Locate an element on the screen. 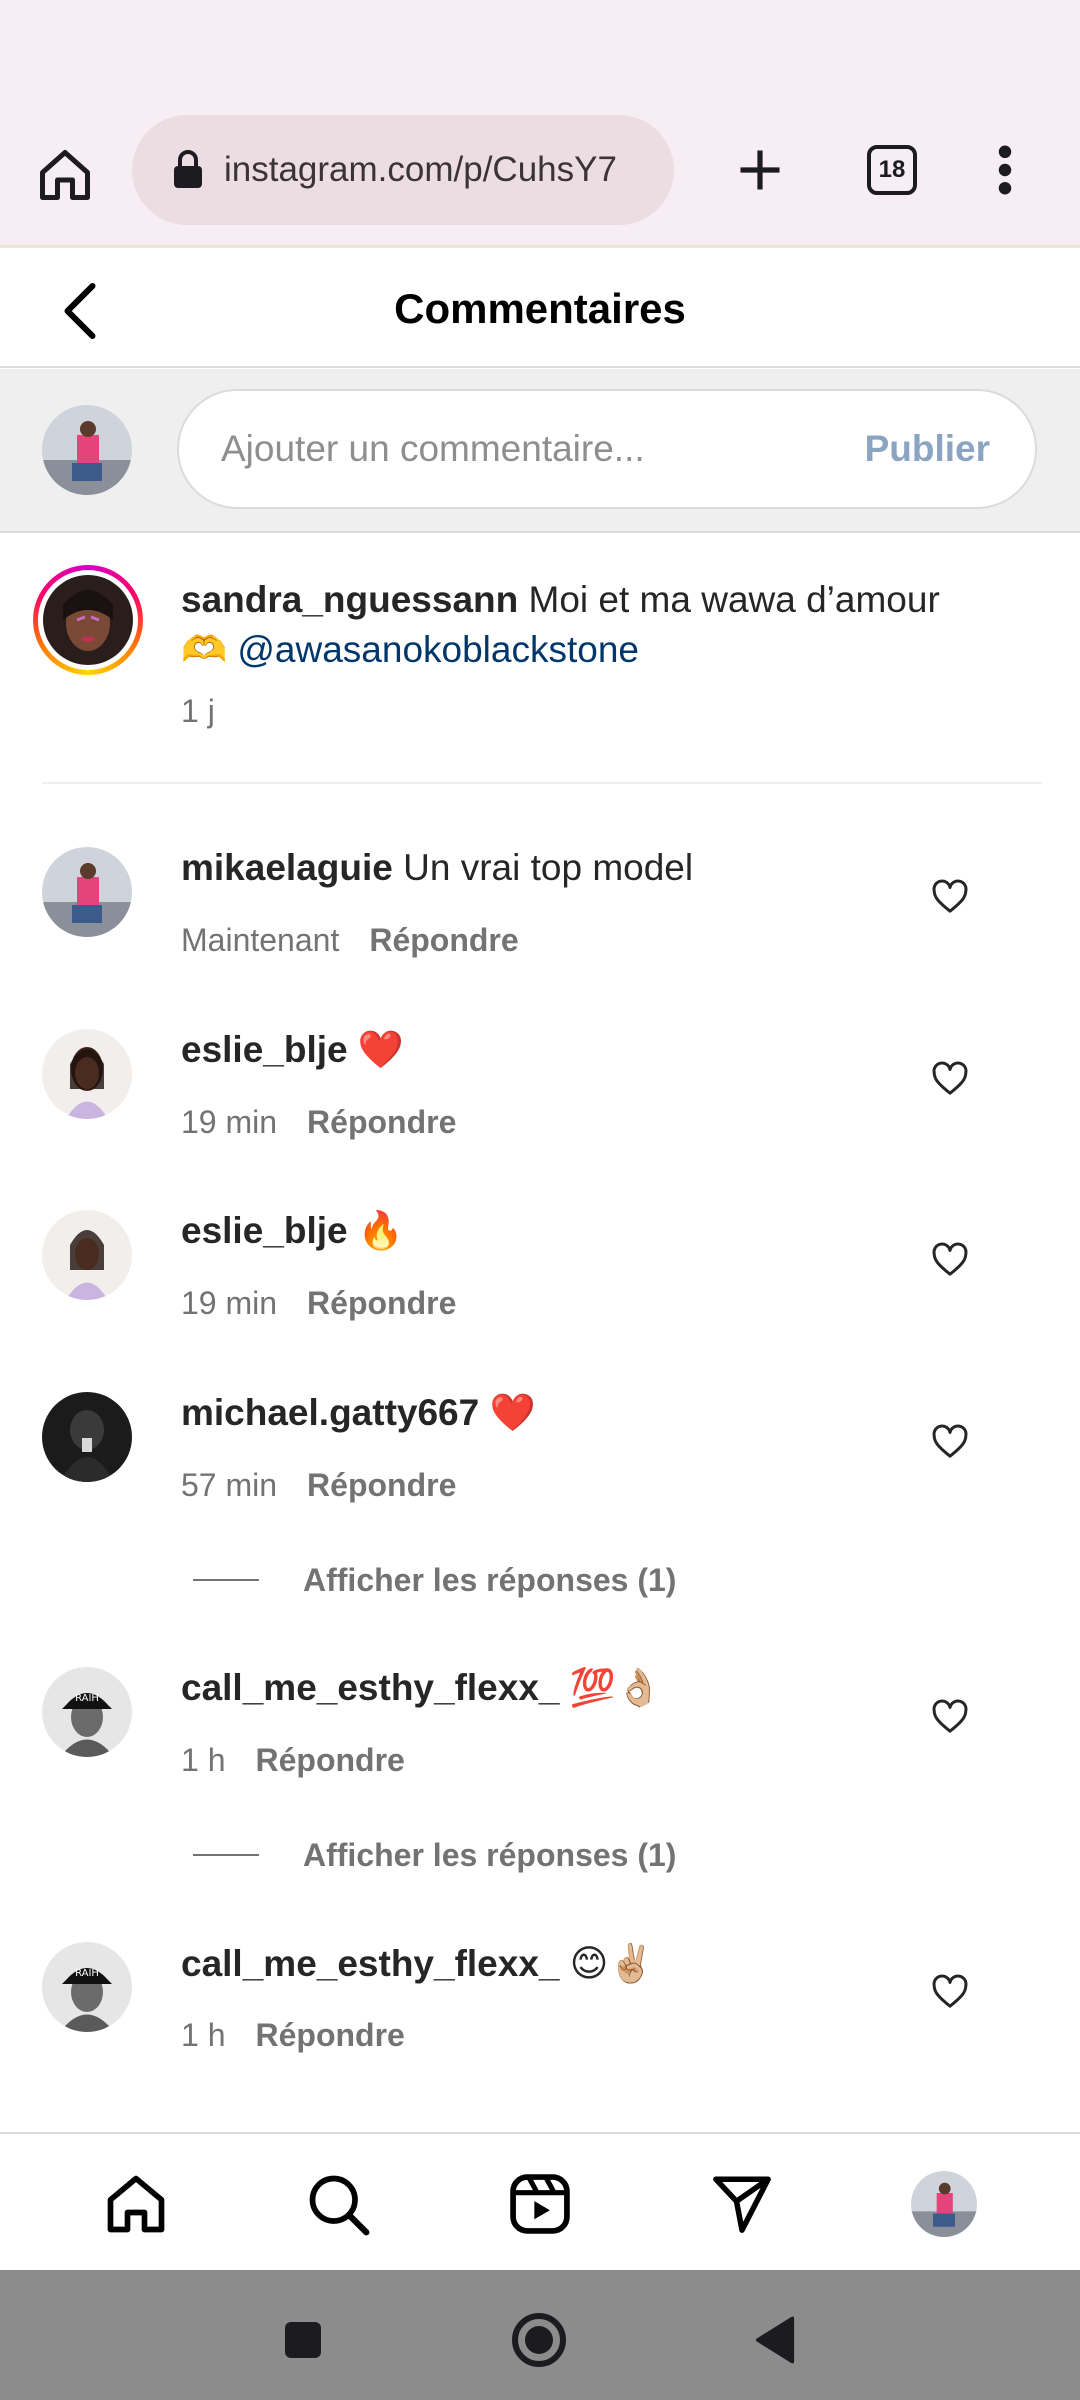 This screenshot has height=2400, width=1080. send-icon is located at coordinates (742, 2204).